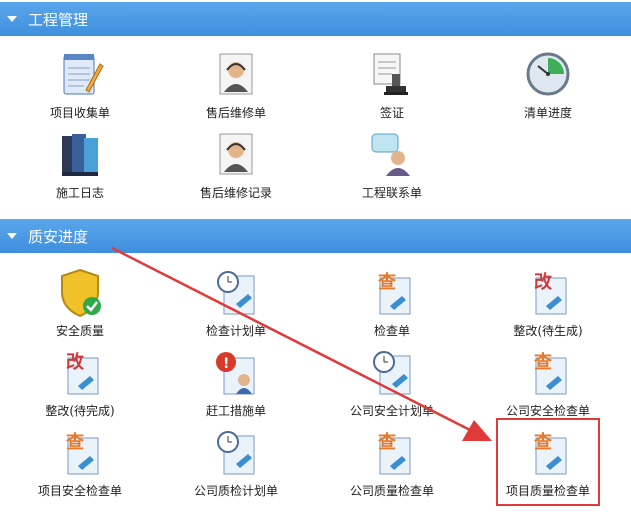 This screenshot has width=631, height=512. What do you see at coordinates (80, 411) in the screenshot?
I see `tile-label: 整改(待完成)` at bounding box center [80, 411].